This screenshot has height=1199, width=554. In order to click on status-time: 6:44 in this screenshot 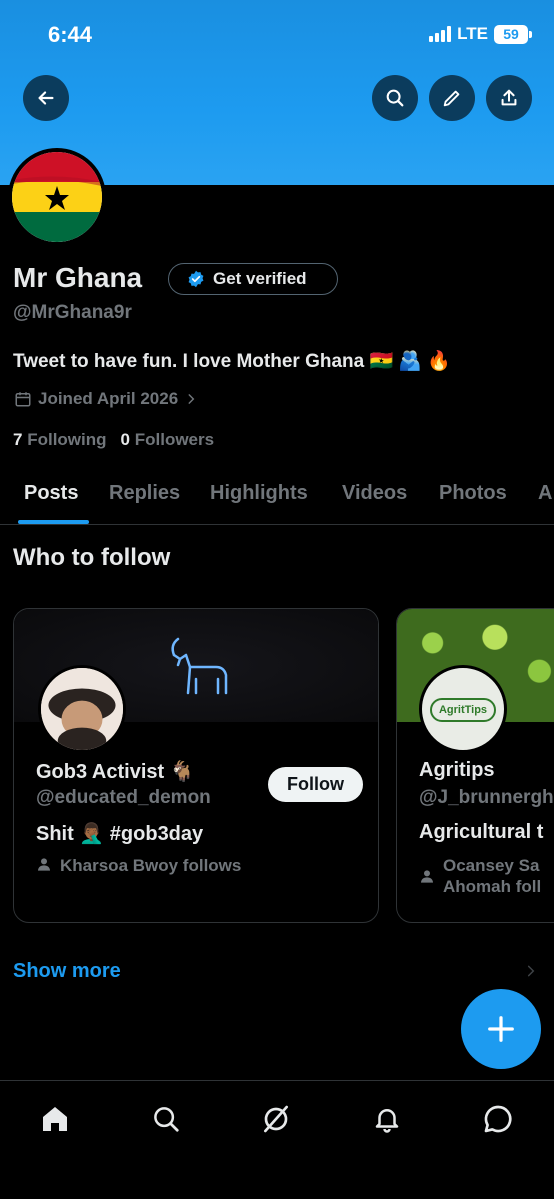, I will do `click(70, 34)`.